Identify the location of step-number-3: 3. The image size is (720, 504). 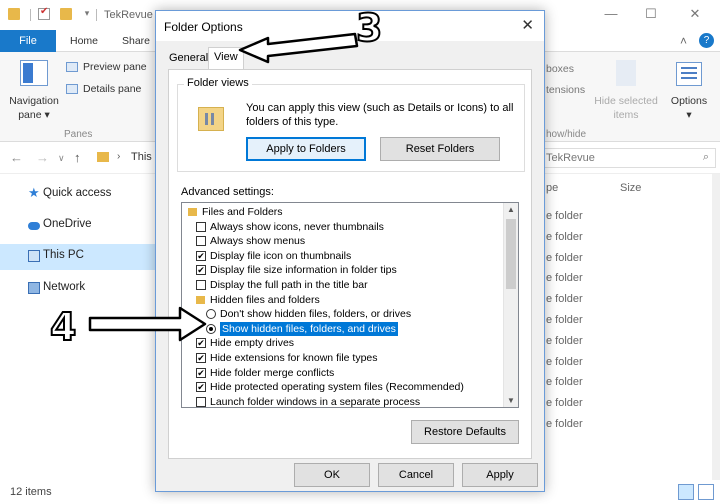
(369, 28).